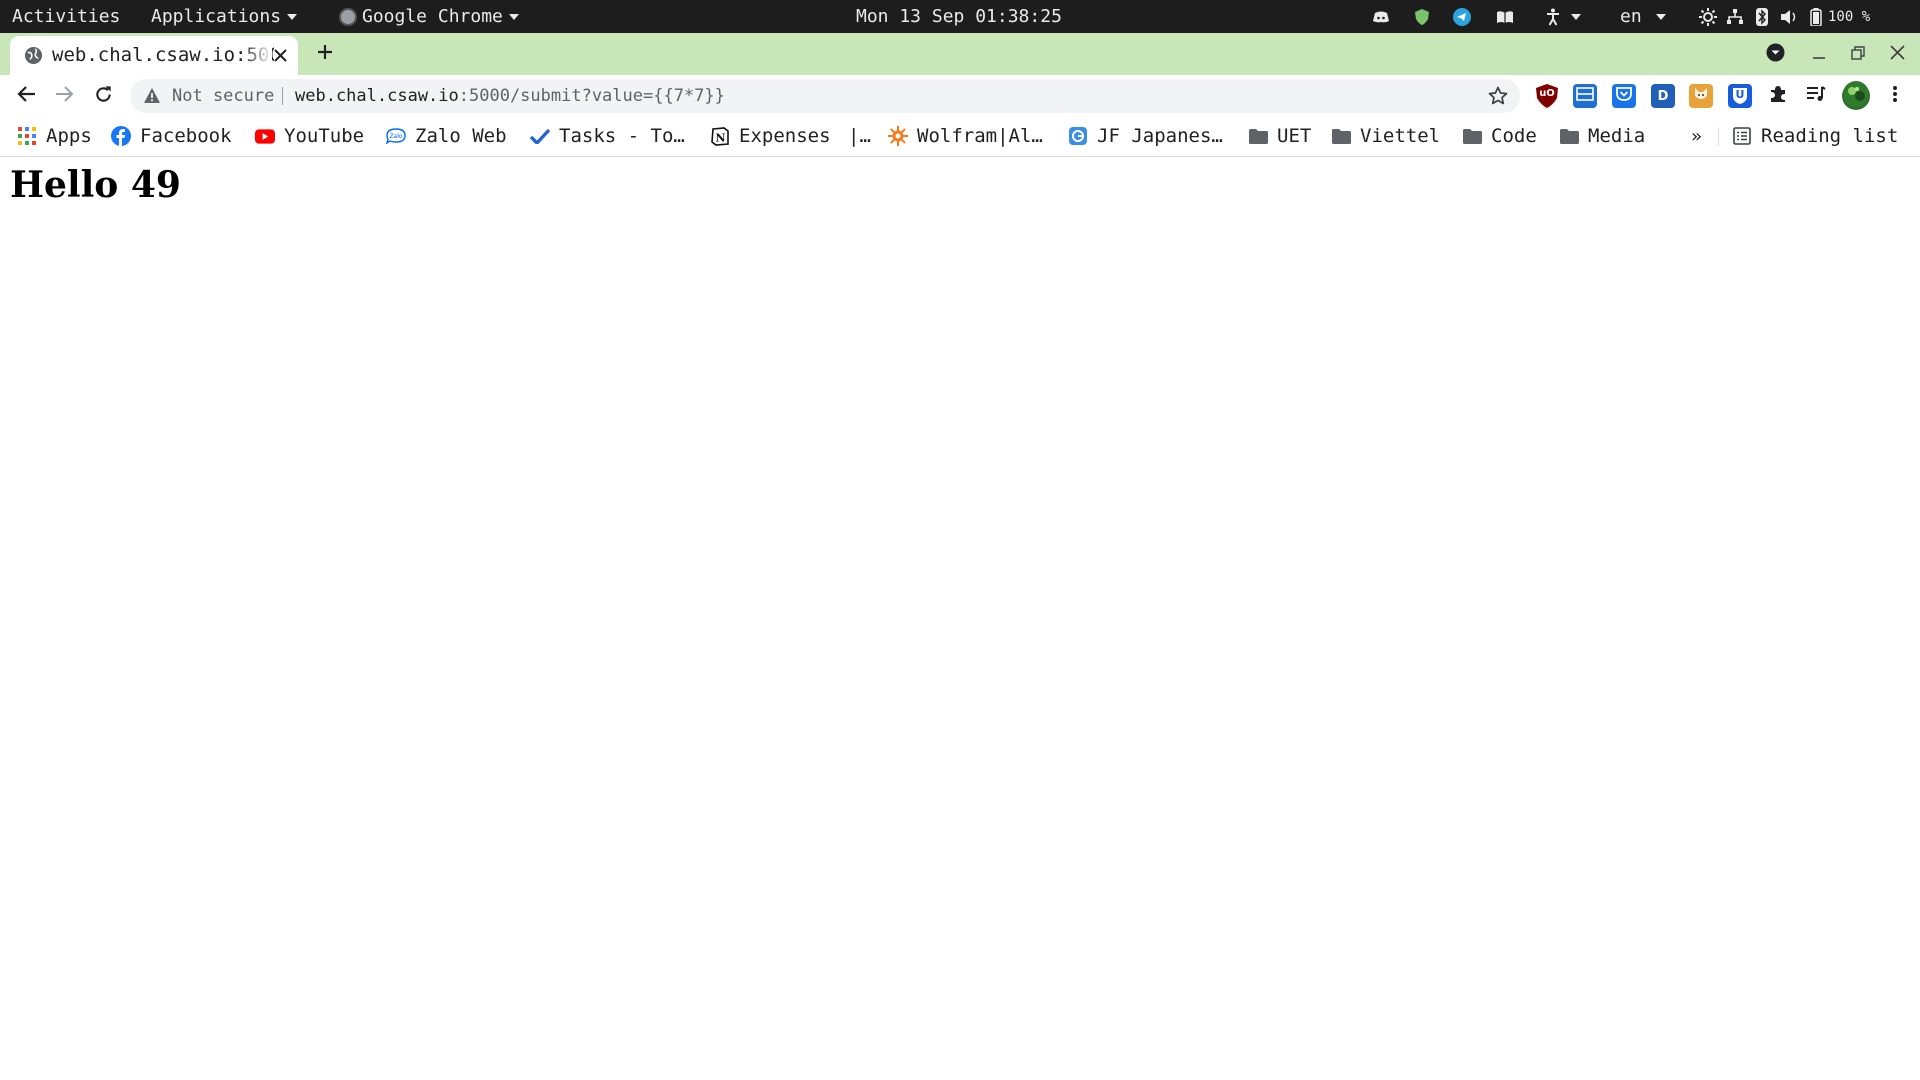 The width and height of the screenshot is (1920, 1080). Describe the element at coordinates (1735, 17) in the screenshot. I see `network-icon` at that location.